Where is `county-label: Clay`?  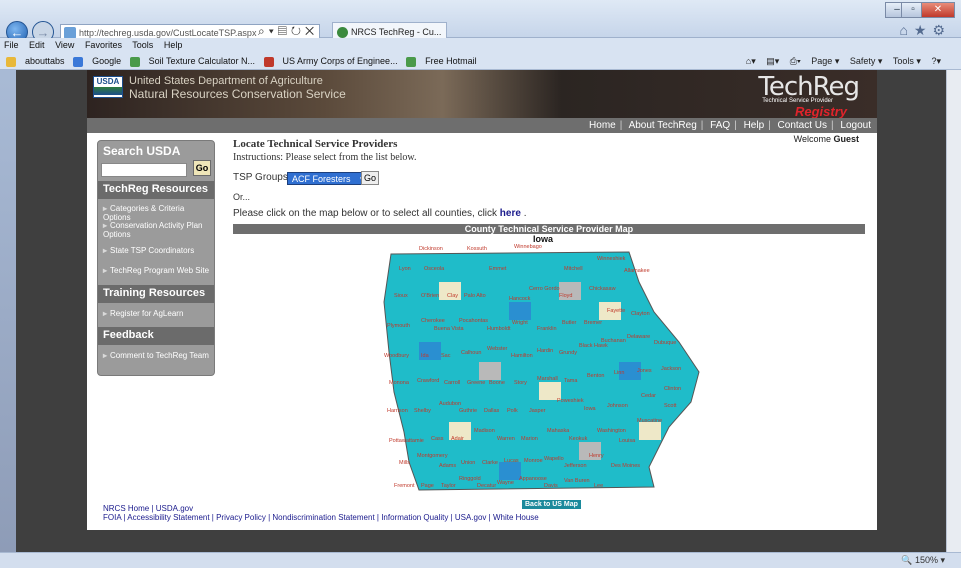 county-label: Clay is located at coordinates (452, 296).